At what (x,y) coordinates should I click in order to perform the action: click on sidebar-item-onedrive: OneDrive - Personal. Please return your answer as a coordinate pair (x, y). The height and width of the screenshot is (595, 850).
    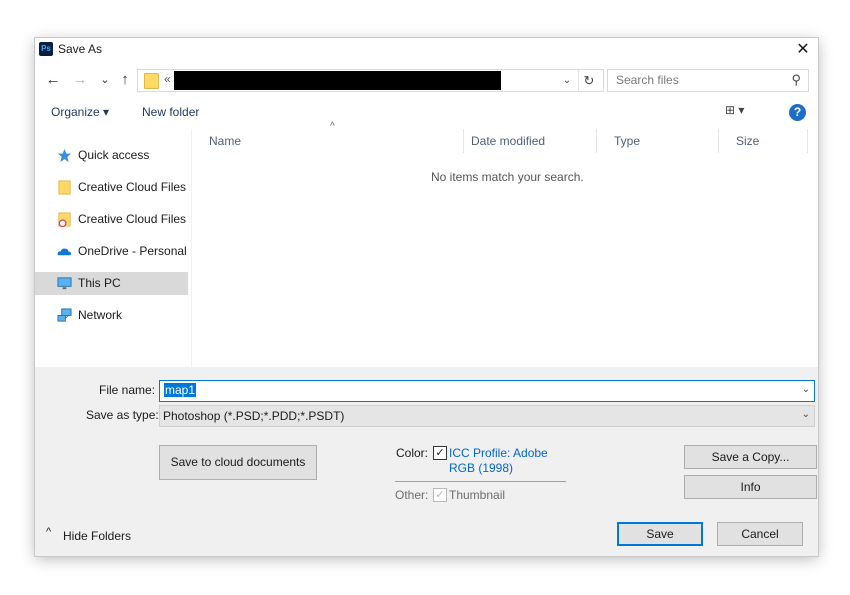
    Looking at the image, I should click on (111, 251).